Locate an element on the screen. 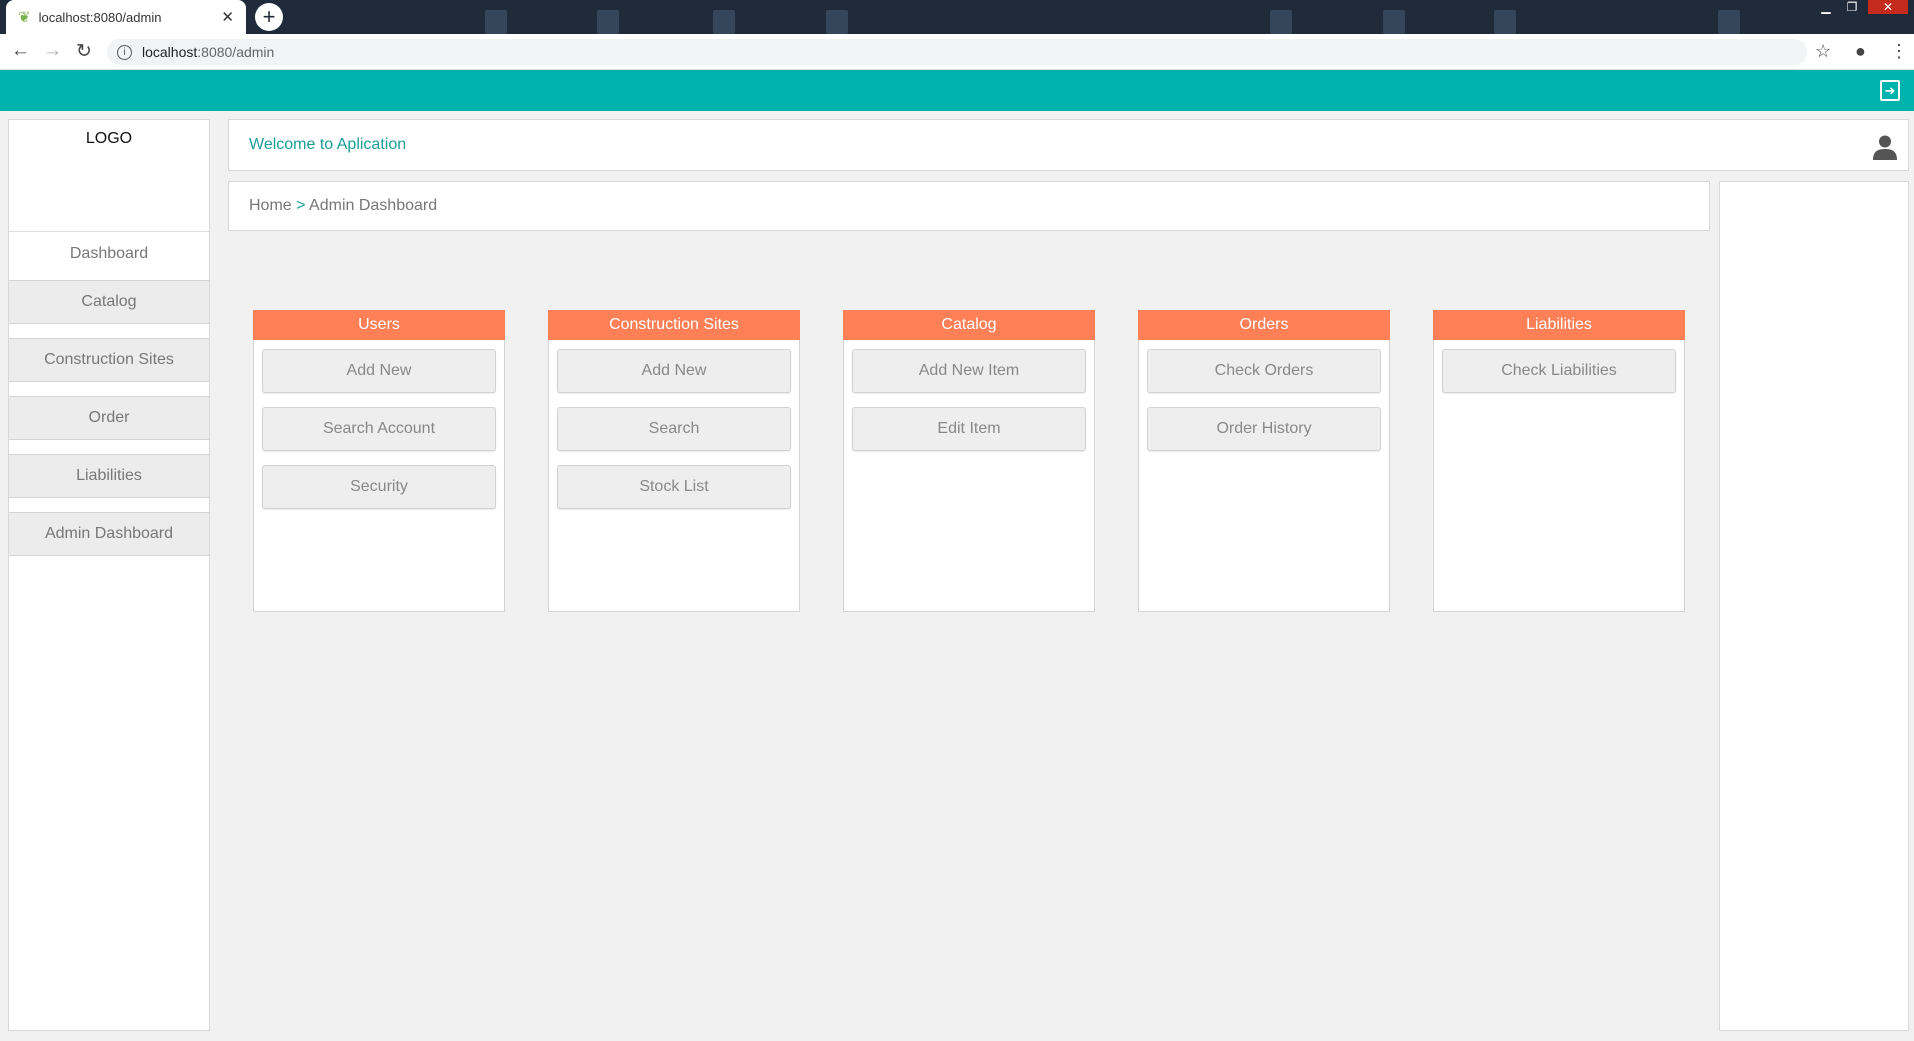 The image size is (1914, 1041). card-header: Liabilities is located at coordinates (1559, 325).